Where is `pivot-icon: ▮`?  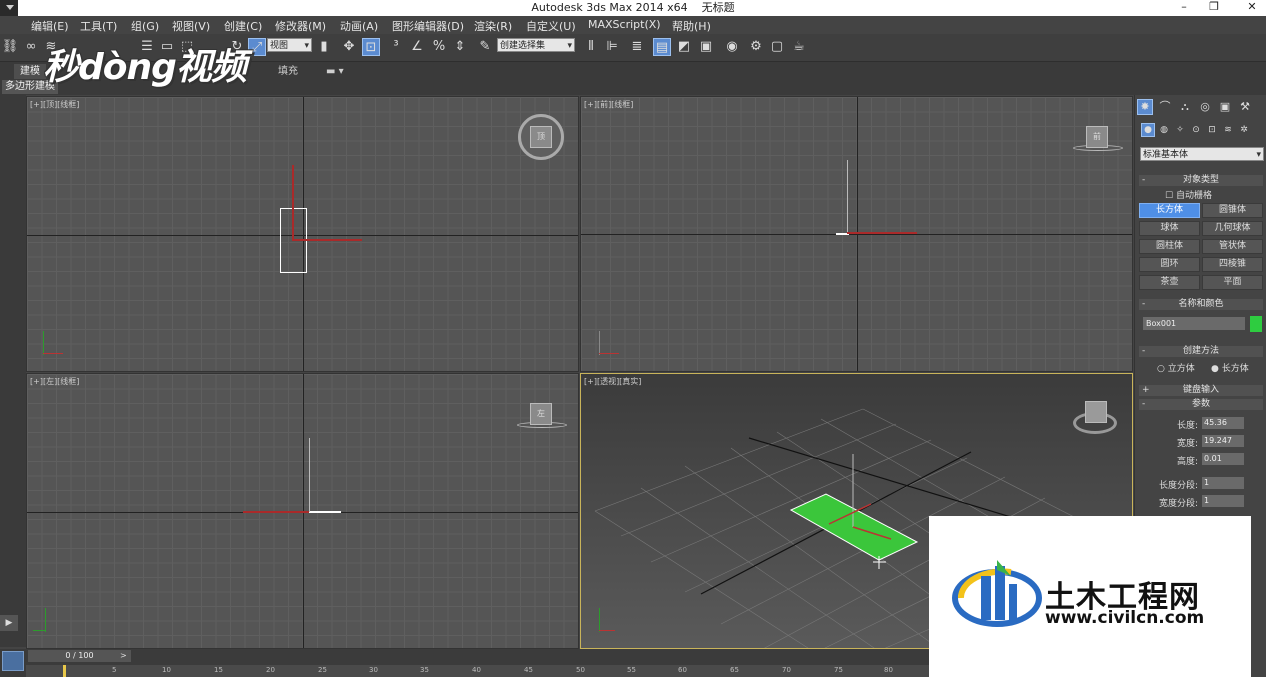
pivot-icon: ▮ is located at coordinates (324, 47).